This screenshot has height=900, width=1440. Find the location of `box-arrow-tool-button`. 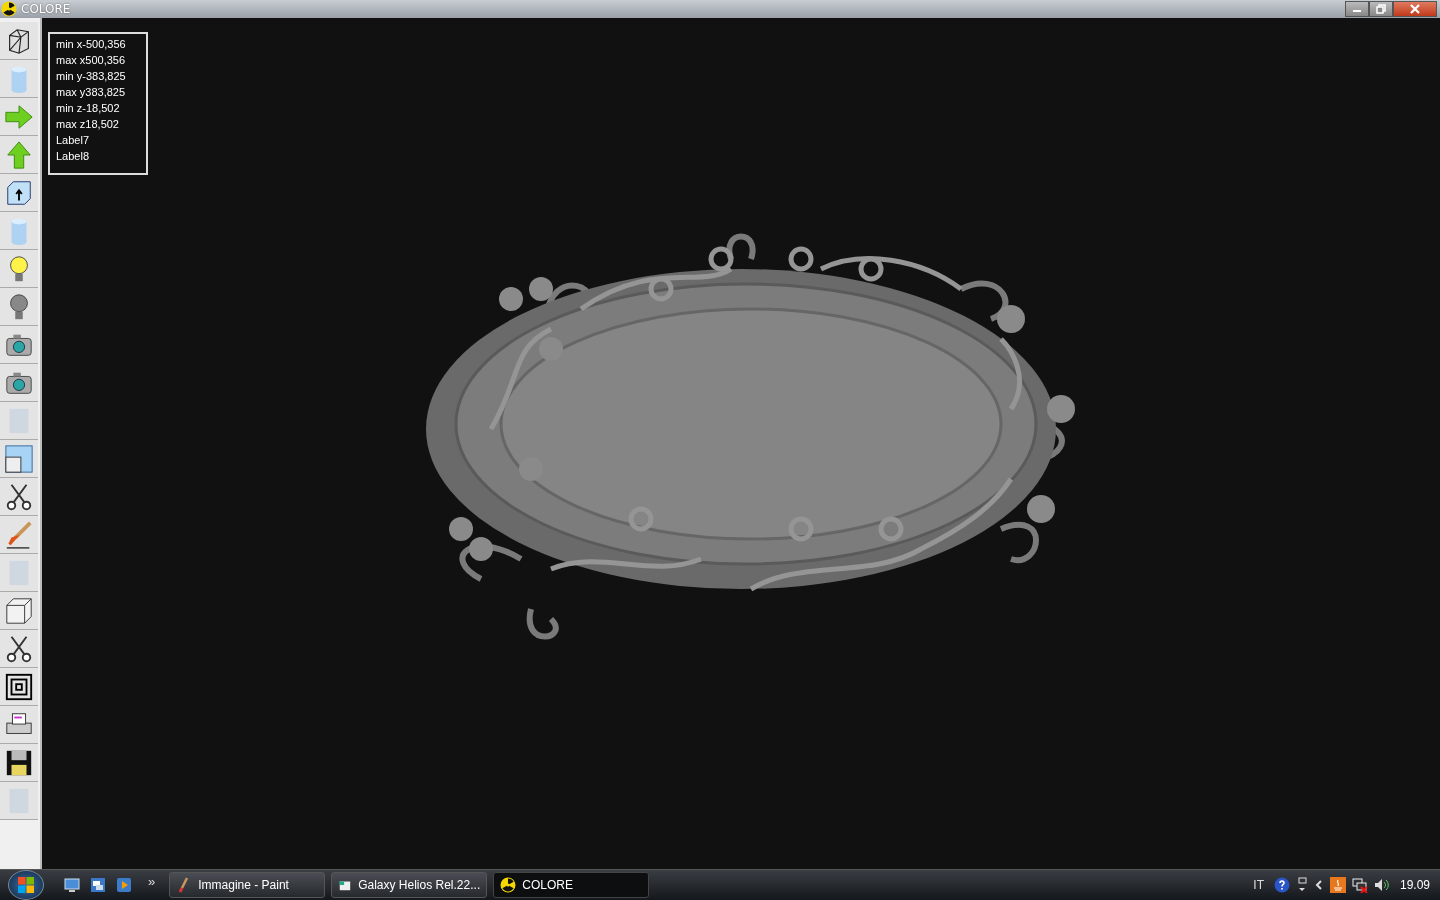

box-arrow-tool-button is located at coordinates (19, 193).